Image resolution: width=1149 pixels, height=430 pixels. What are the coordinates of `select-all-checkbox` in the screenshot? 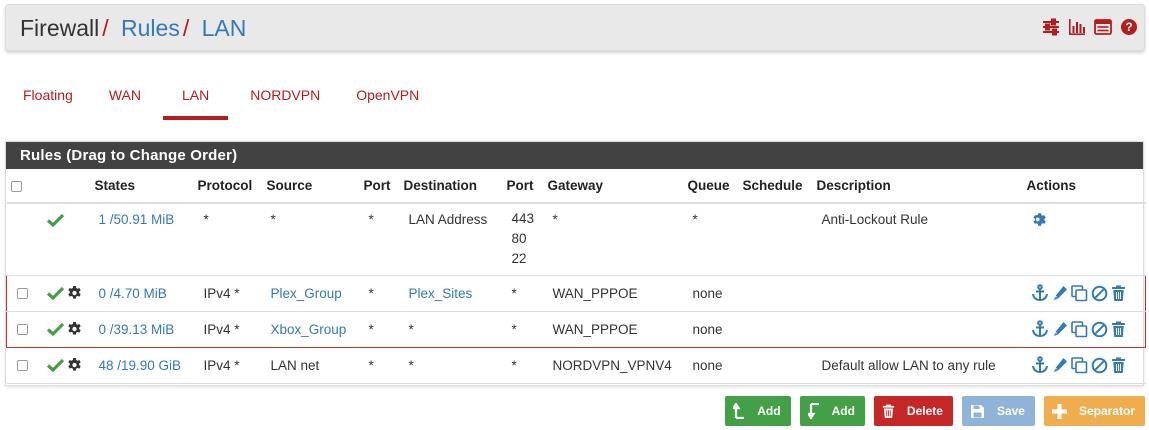 It's located at (16, 186).